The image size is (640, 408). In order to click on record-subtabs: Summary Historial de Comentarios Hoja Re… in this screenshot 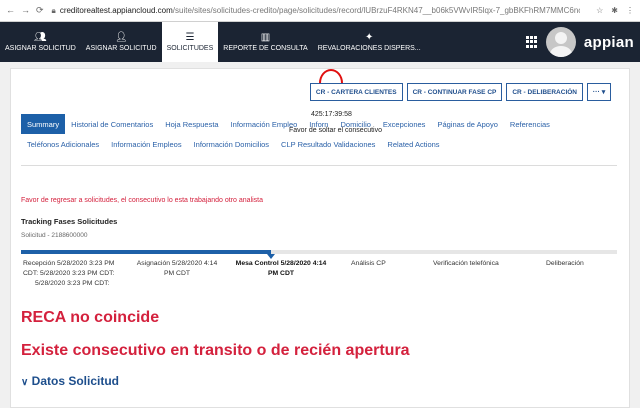, I will do `click(319, 134)`.